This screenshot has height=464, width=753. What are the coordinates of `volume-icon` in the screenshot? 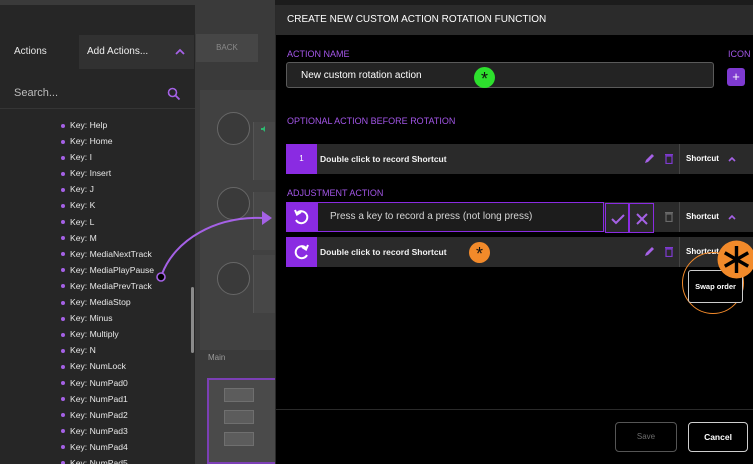 It's located at (263, 129).